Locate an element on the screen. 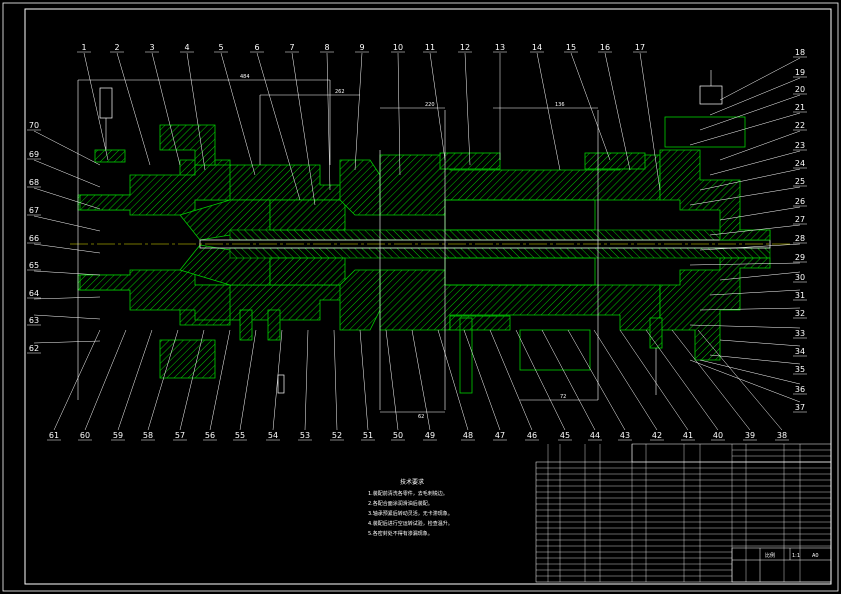 This screenshot has width=841, height=594. parts-list-table is located at coordinates (683, 513).